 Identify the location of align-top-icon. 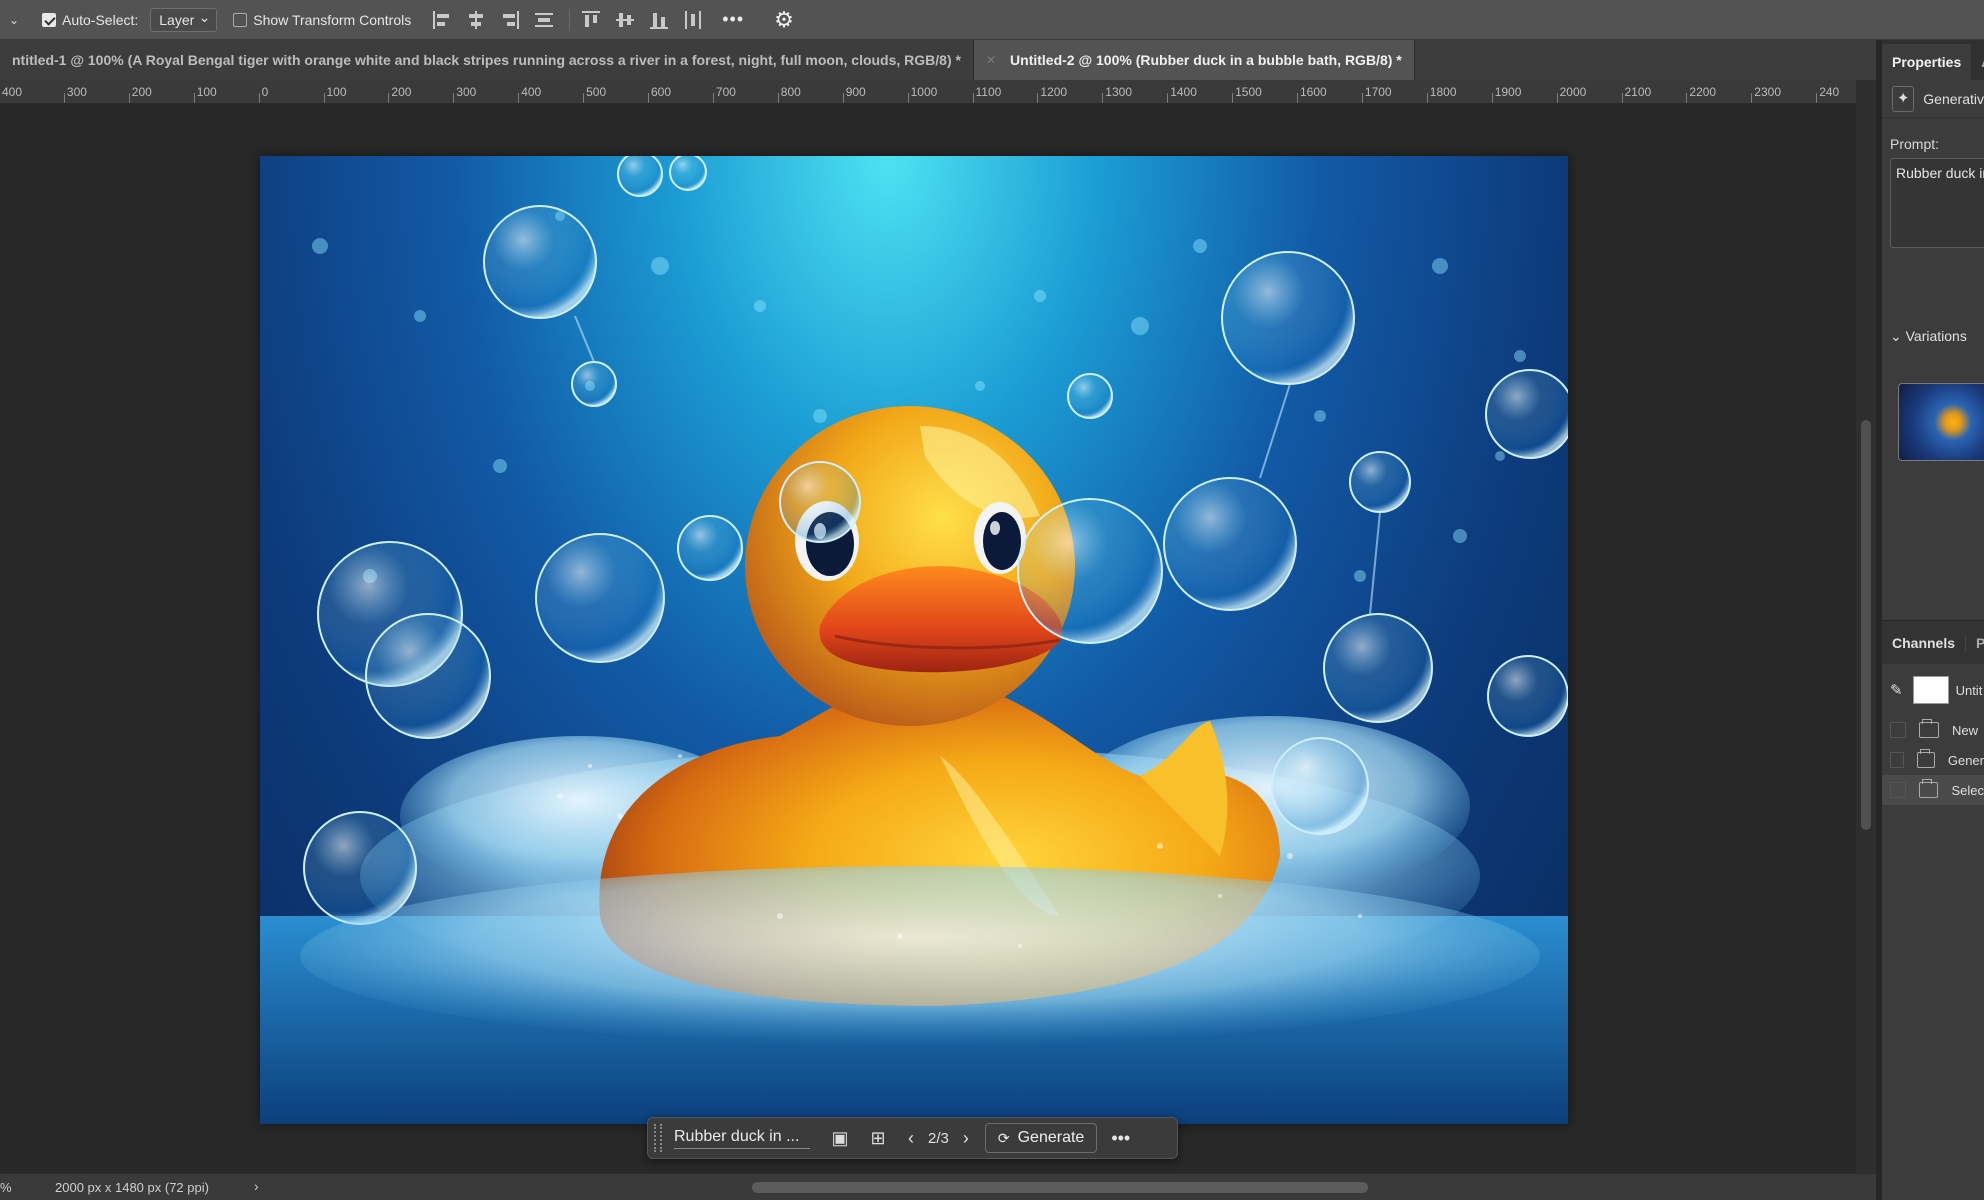
(591, 20).